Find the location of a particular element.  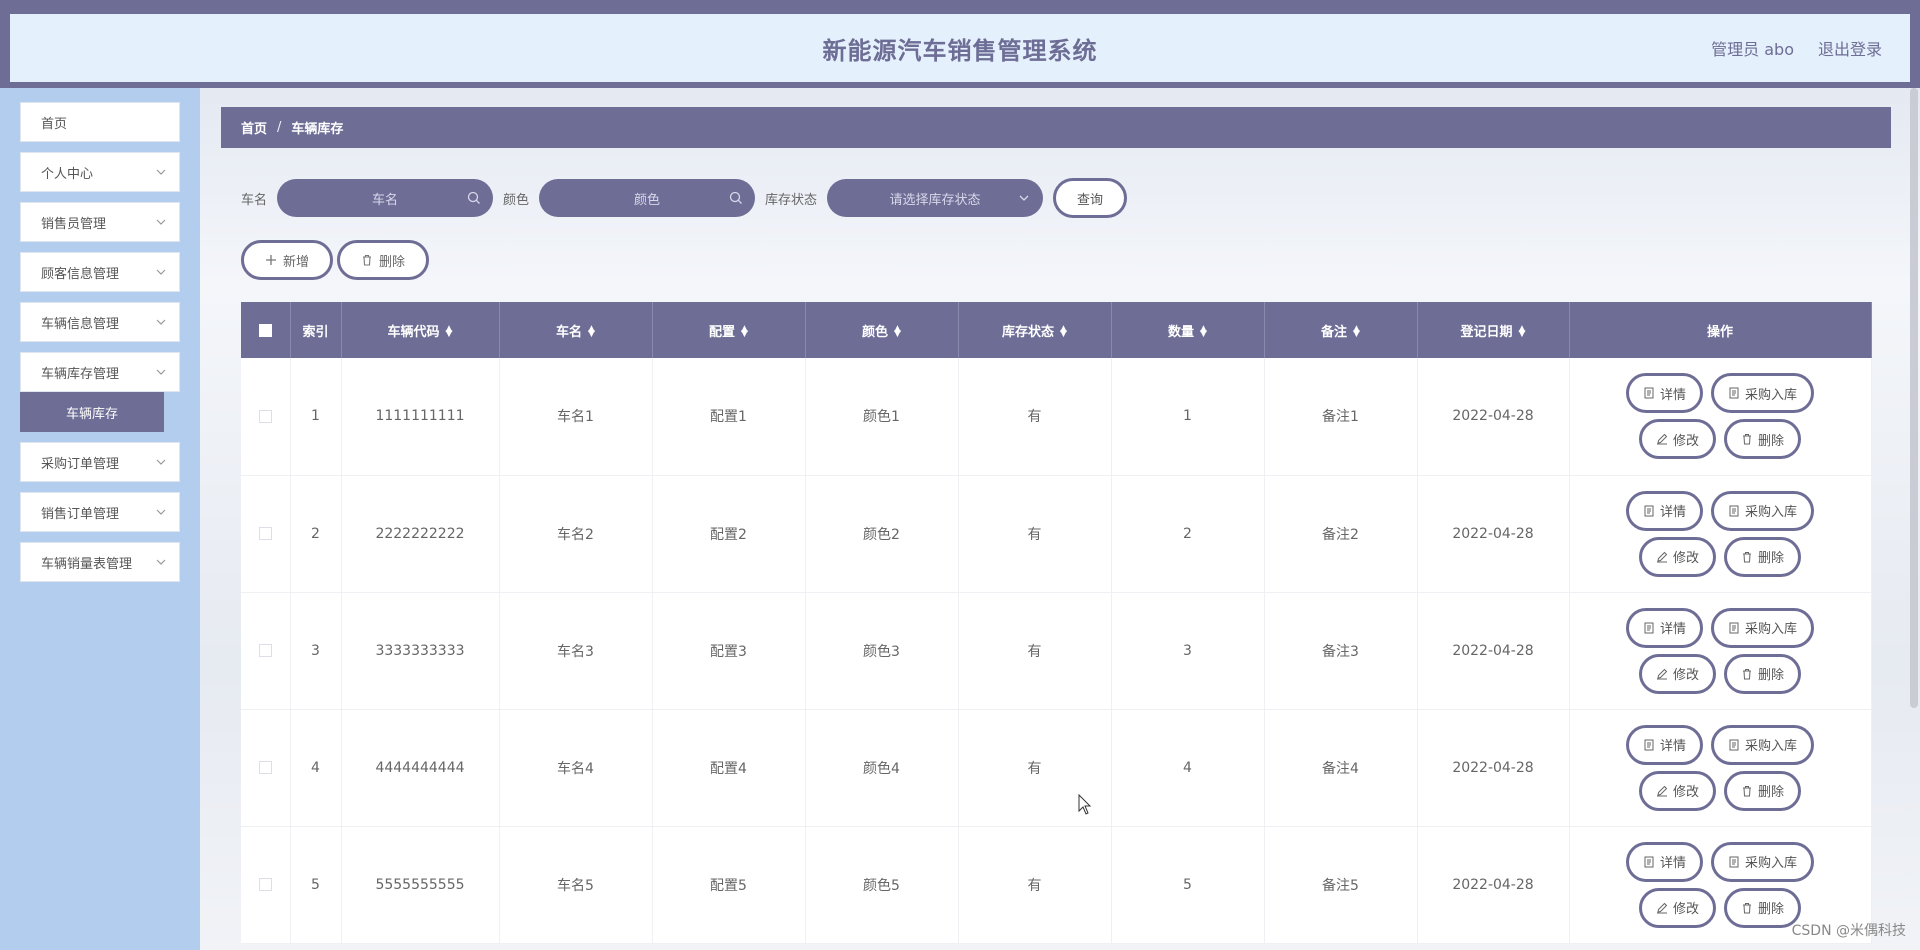

cell-config: 配置2 is located at coordinates (729, 534).